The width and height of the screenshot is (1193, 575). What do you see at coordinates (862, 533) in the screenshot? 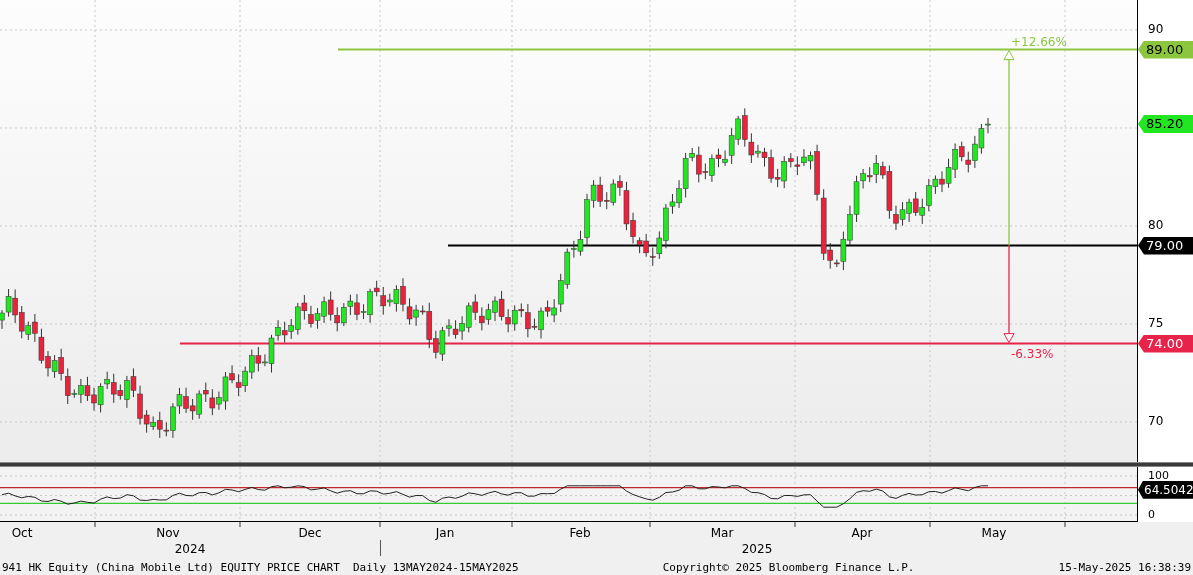
I see `month-label: Apr` at bounding box center [862, 533].